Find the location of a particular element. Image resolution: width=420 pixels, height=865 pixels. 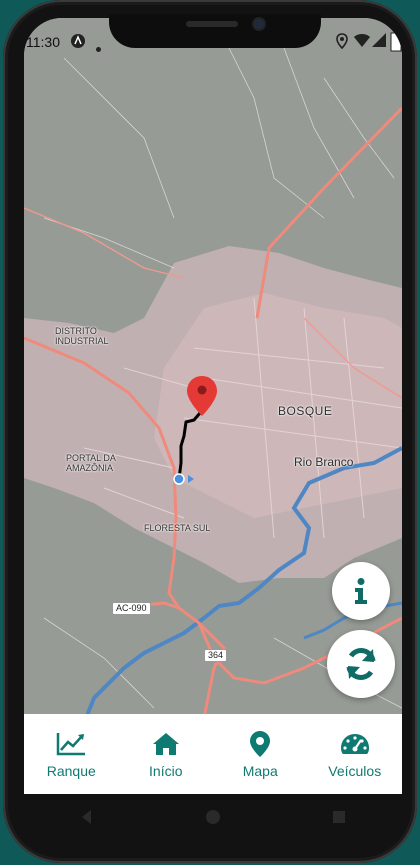

chart-line-icon is located at coordinates (71, 744).